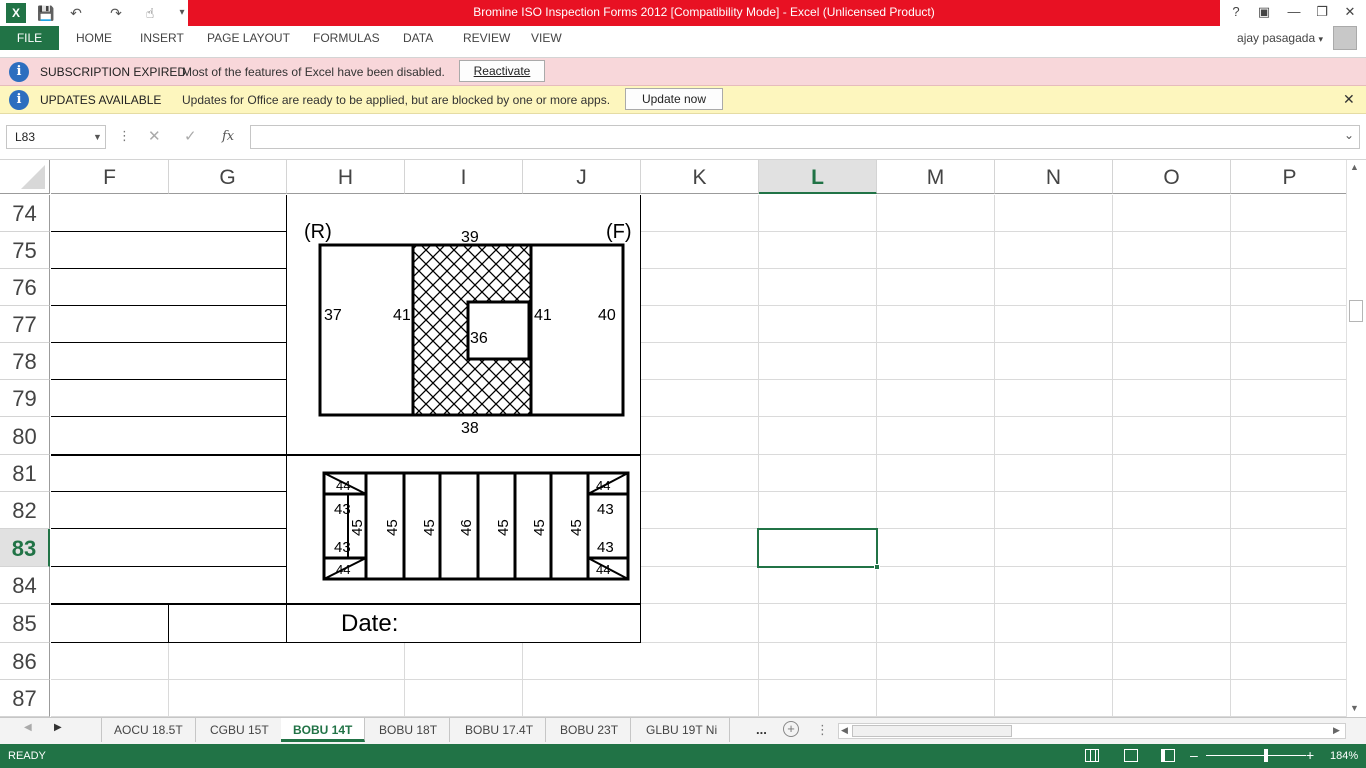  I want to click on zoom-slider, so click(1256, 755).